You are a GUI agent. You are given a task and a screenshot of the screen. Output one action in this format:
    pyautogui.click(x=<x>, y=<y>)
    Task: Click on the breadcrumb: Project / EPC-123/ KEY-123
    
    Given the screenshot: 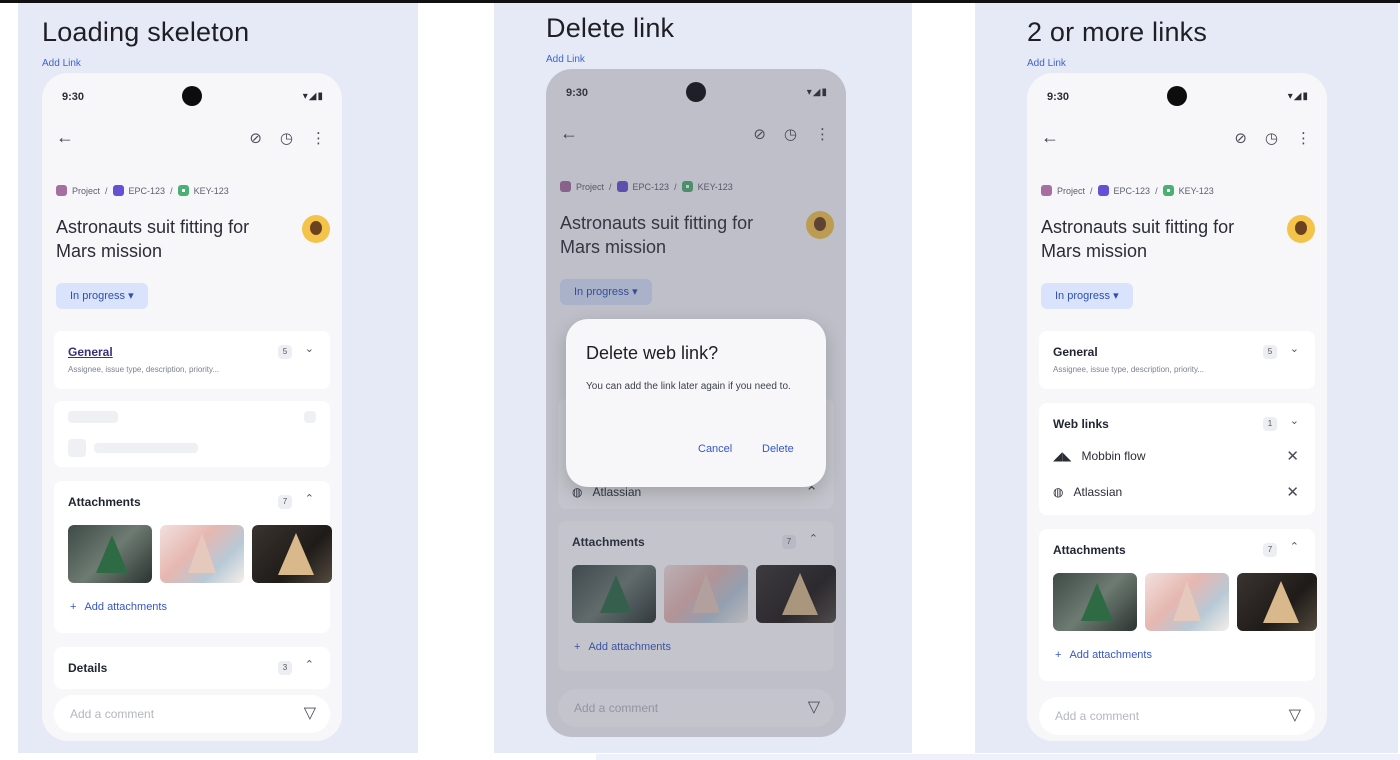 What is the action you would take?
    pyautogui.click(x=1127, y=190)
    